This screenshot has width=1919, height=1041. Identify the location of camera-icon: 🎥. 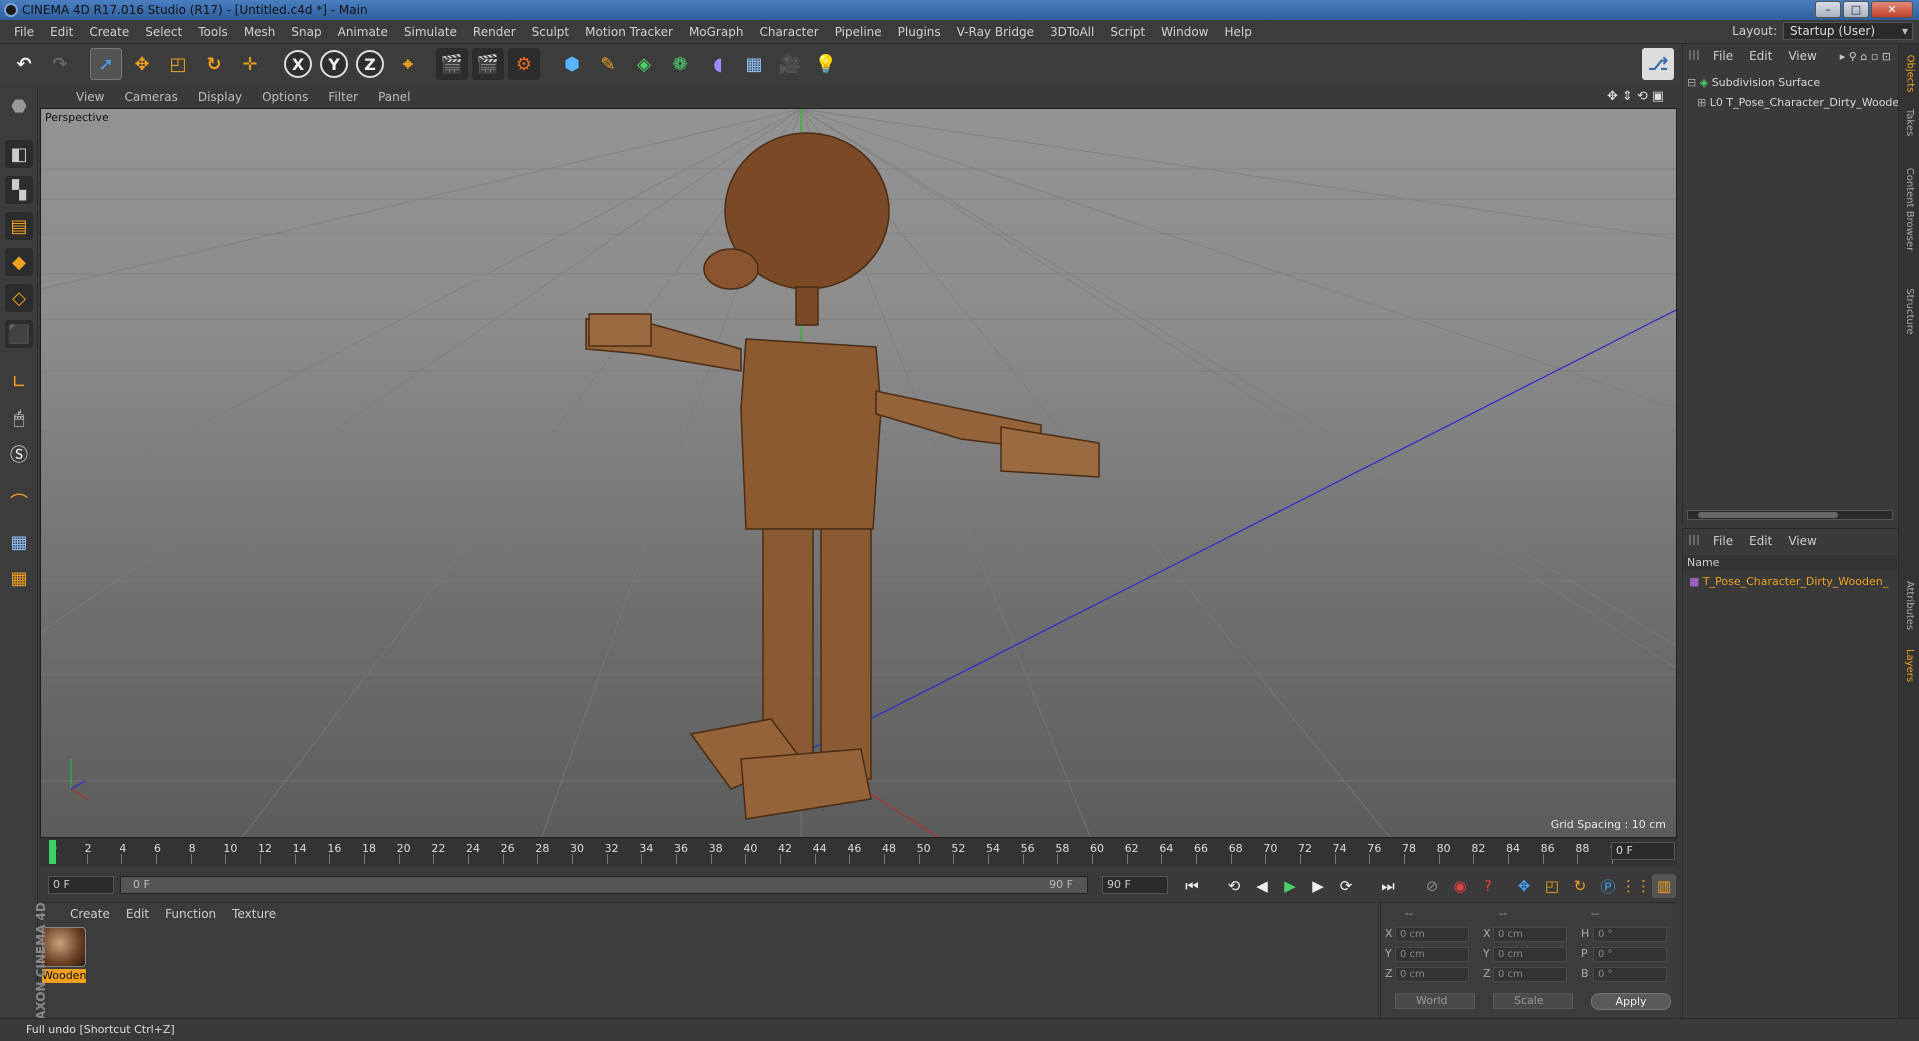
(790, 64).